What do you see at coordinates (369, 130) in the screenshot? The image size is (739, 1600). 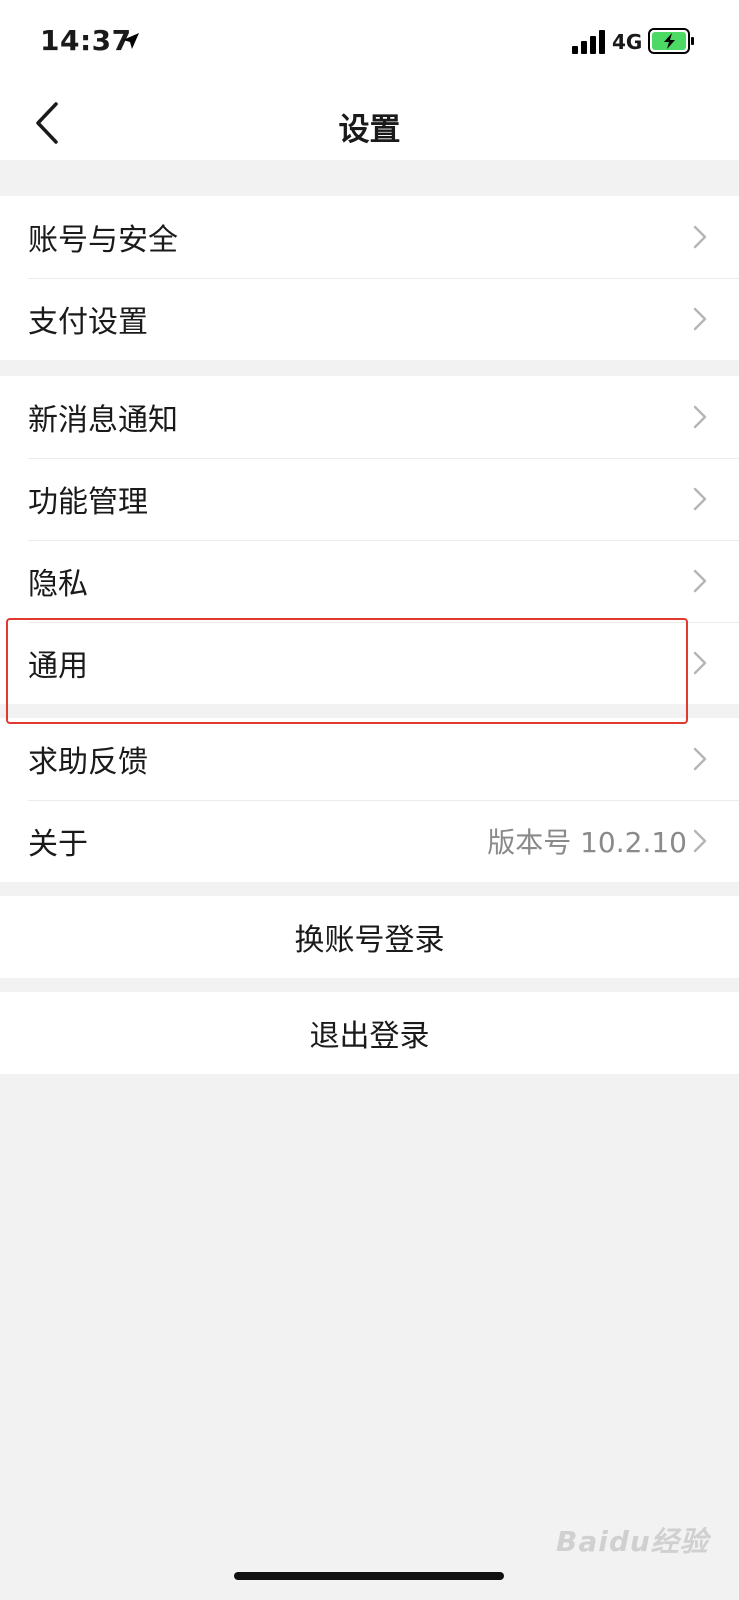 I see `page-title: 设置` at bounding box center [369, 130].